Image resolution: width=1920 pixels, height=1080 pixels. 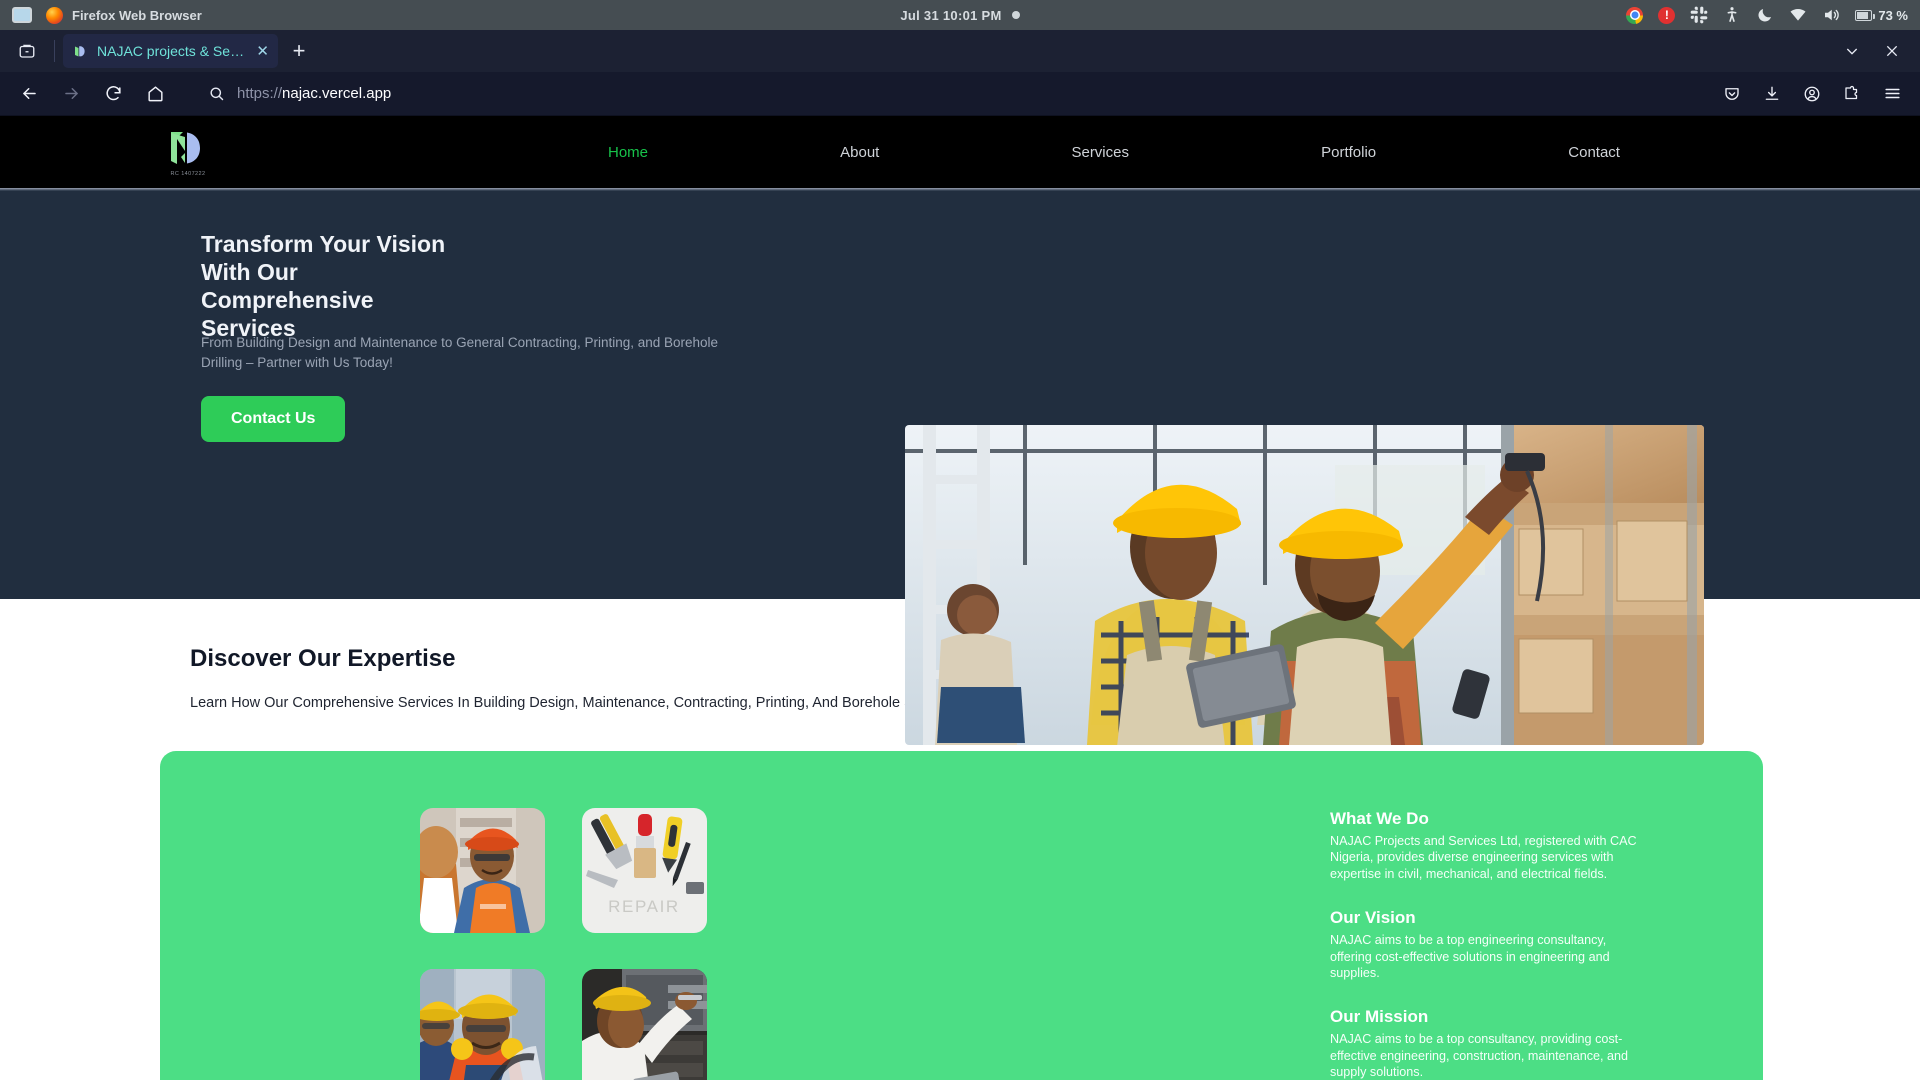 What do you see at coordinates (482, 870) in the screenshot?
I see `about-image-worker` at bounding box center [482, 870].